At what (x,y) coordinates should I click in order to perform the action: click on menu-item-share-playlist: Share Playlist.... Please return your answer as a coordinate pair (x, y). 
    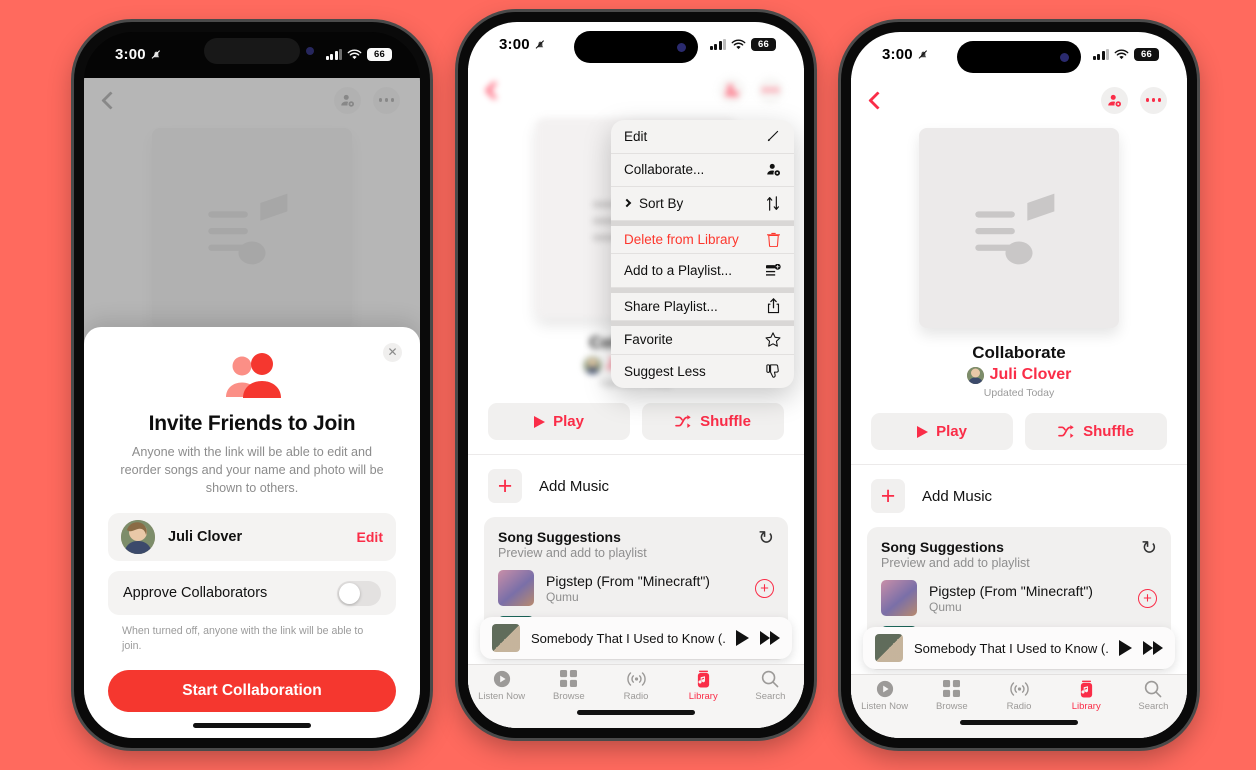
    Looking at the image, I should click on (702, 304).